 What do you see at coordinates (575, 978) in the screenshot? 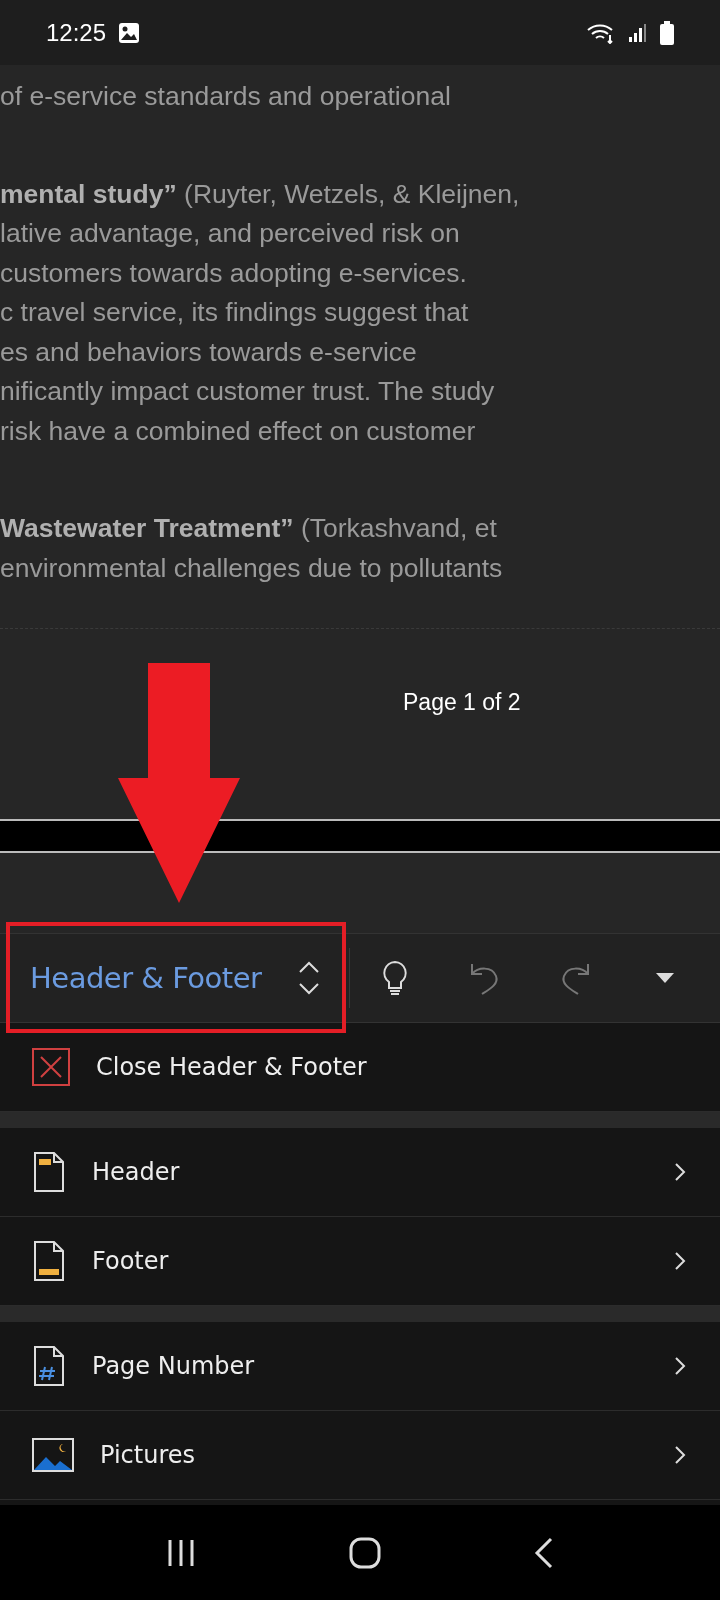
I see `redo-icon` at bounding box center [575, 978].